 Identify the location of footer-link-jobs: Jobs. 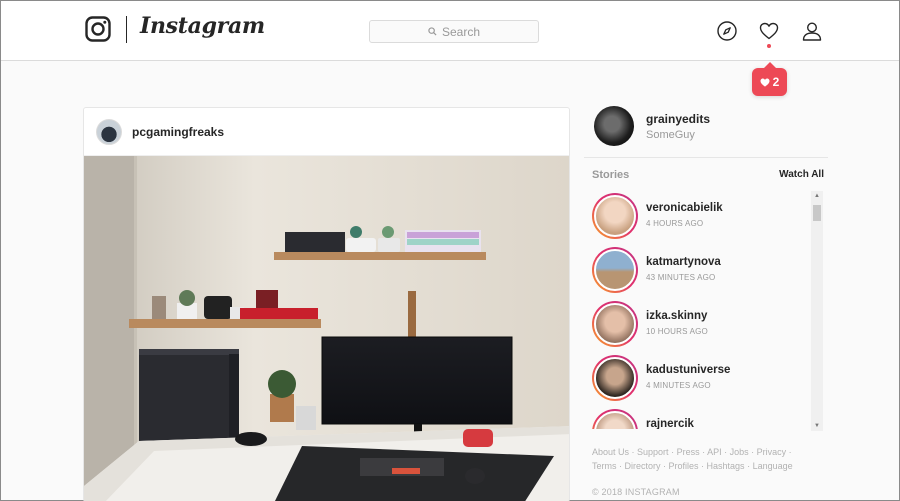
(739, 452).